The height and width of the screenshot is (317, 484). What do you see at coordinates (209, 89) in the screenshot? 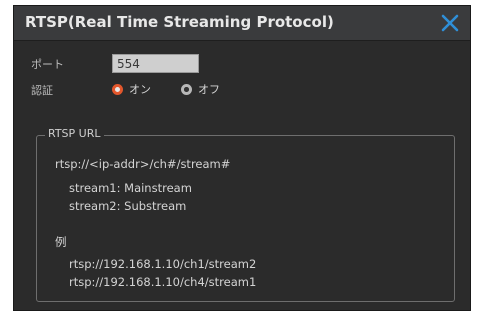
I see `auth-off-label: オフ` at bounding box center [209, 89].